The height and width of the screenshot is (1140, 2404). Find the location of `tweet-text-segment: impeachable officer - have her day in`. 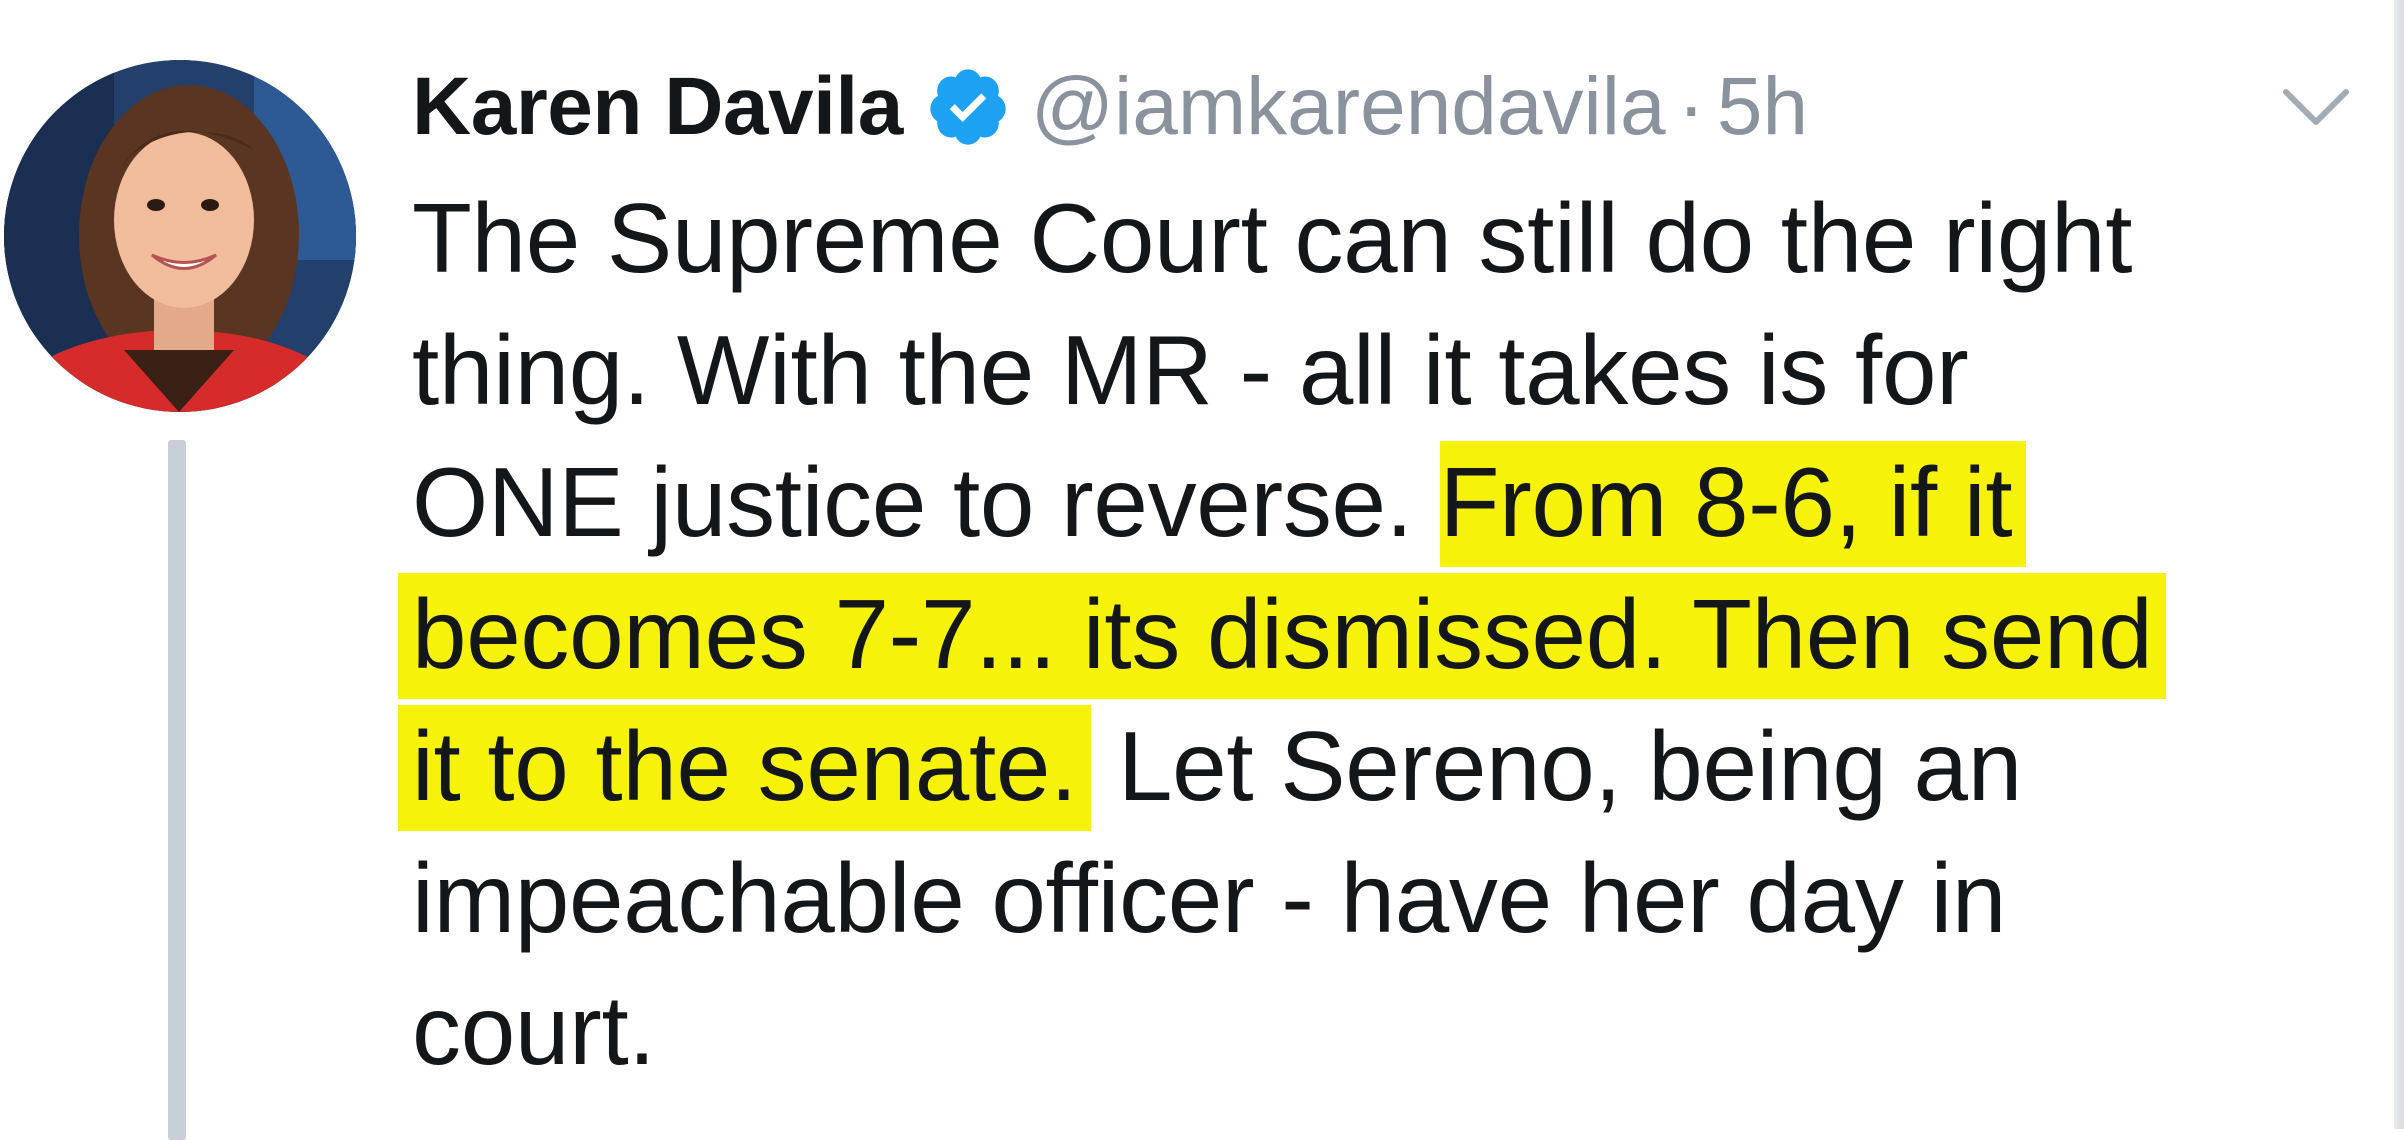

tweet-text-segment: impeachable officer - have her day in is located at coordinates (1209, 898).